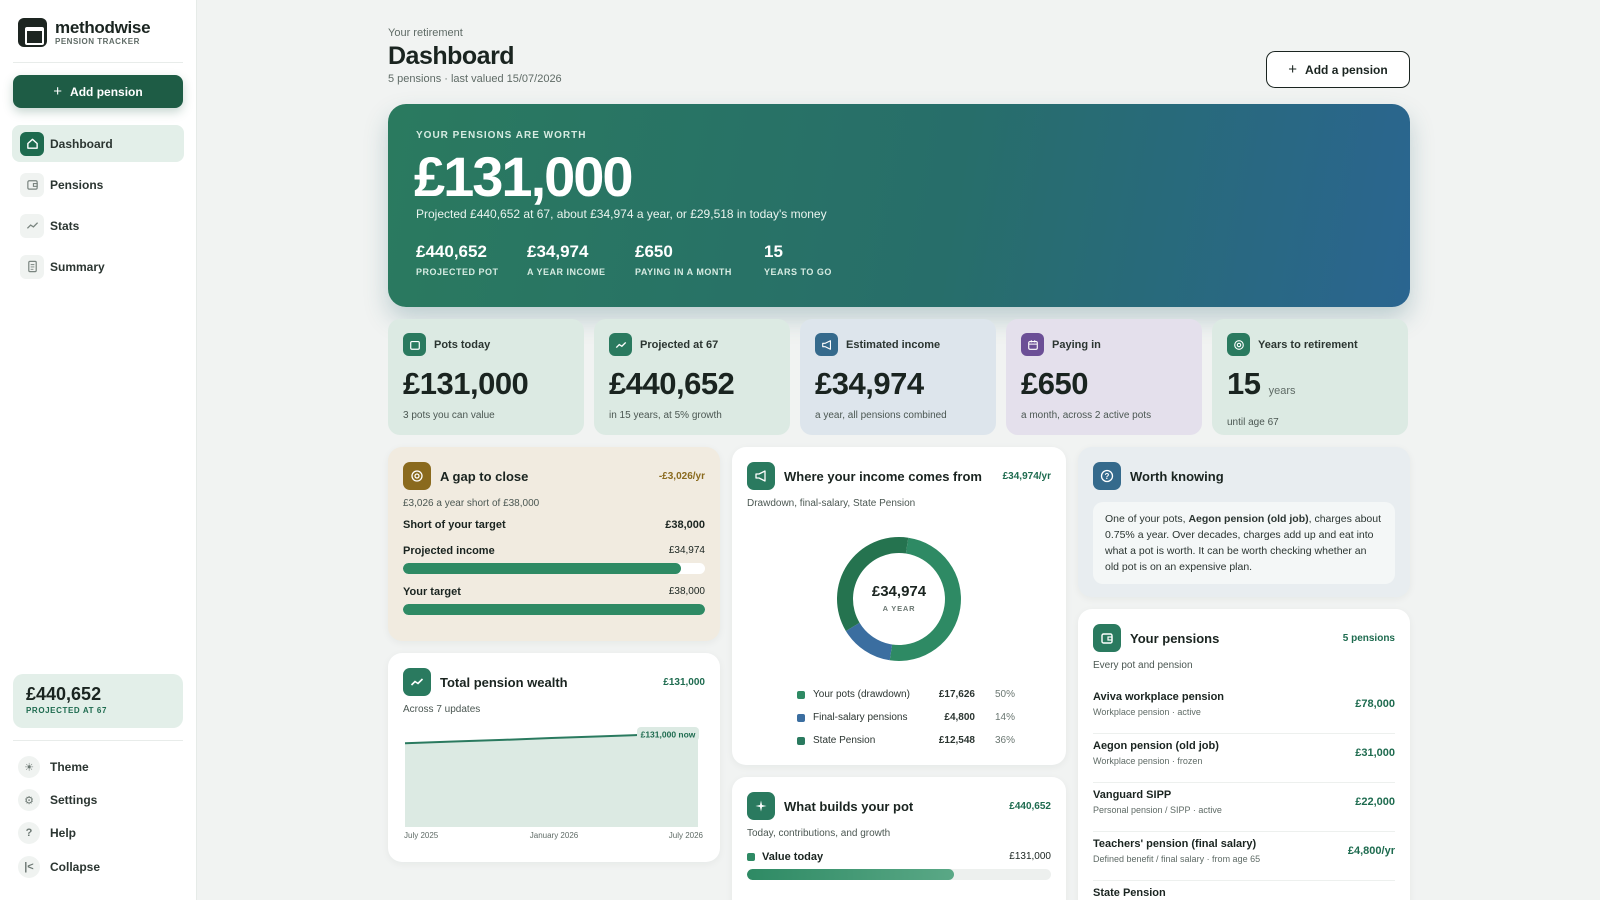 The width and height of the screenshot is (1600, 900). Describe the element at coordinates (554, 609) in the screenshot. I see `target-bar` at that location.